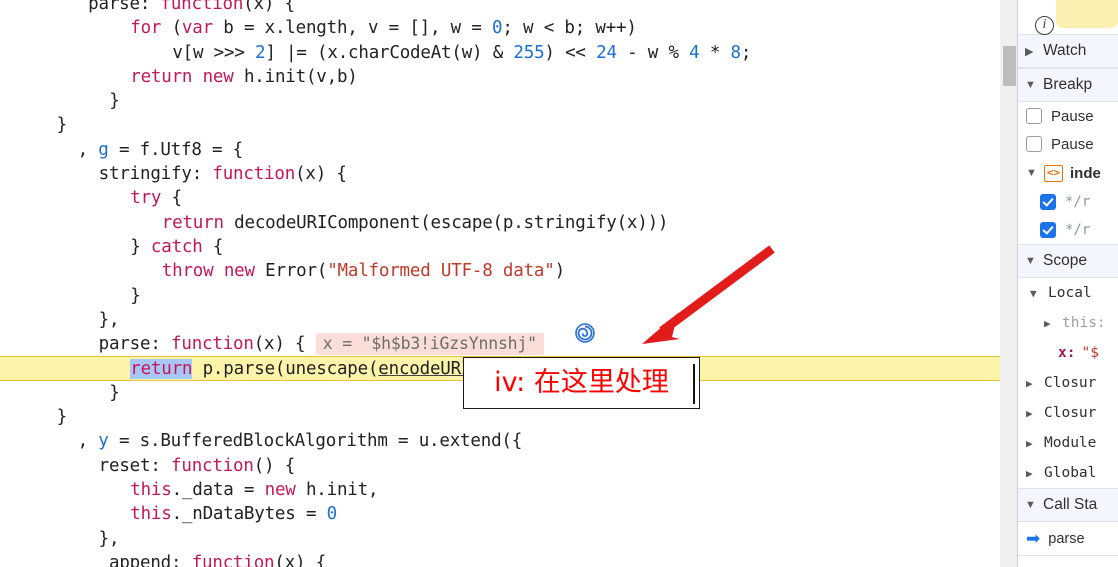  What do you see at coordinates (1044, 25) in the screenshot?
I see `info-icon: i` at bounding box center [1044, 25].